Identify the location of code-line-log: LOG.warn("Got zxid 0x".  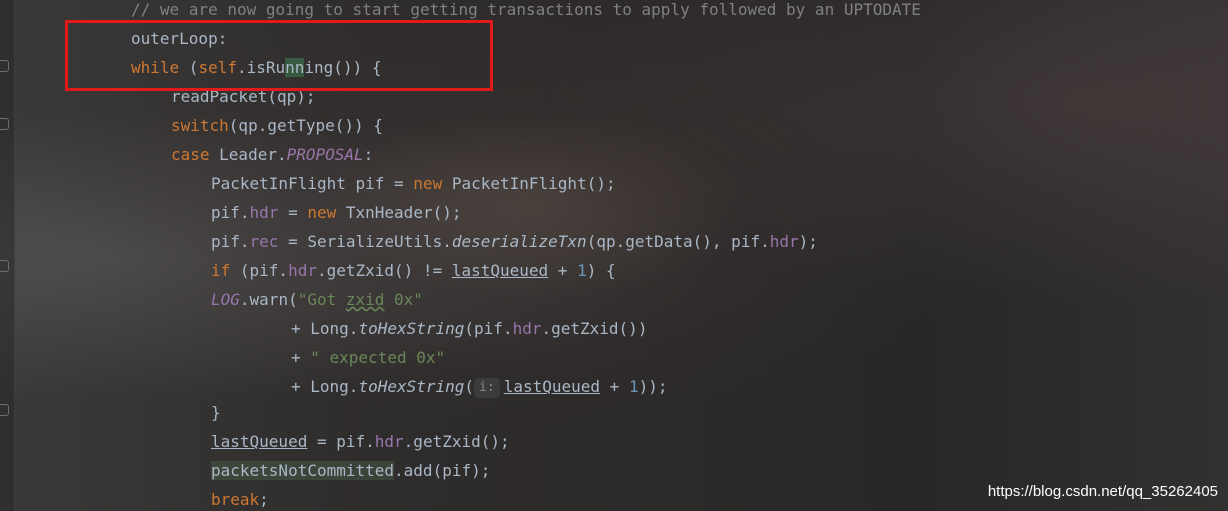
(317, 299).